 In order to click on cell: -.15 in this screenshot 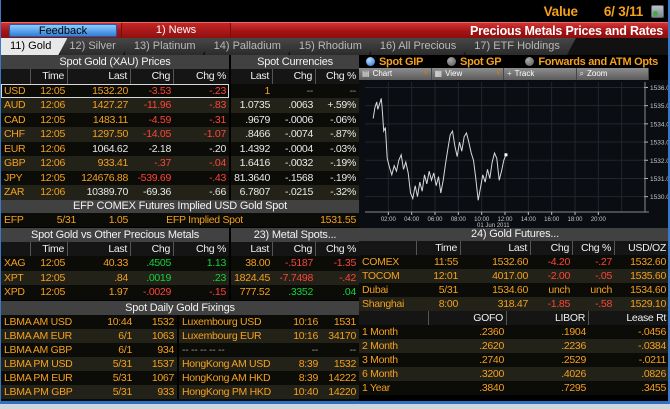, I will do `click(217, 292)`.